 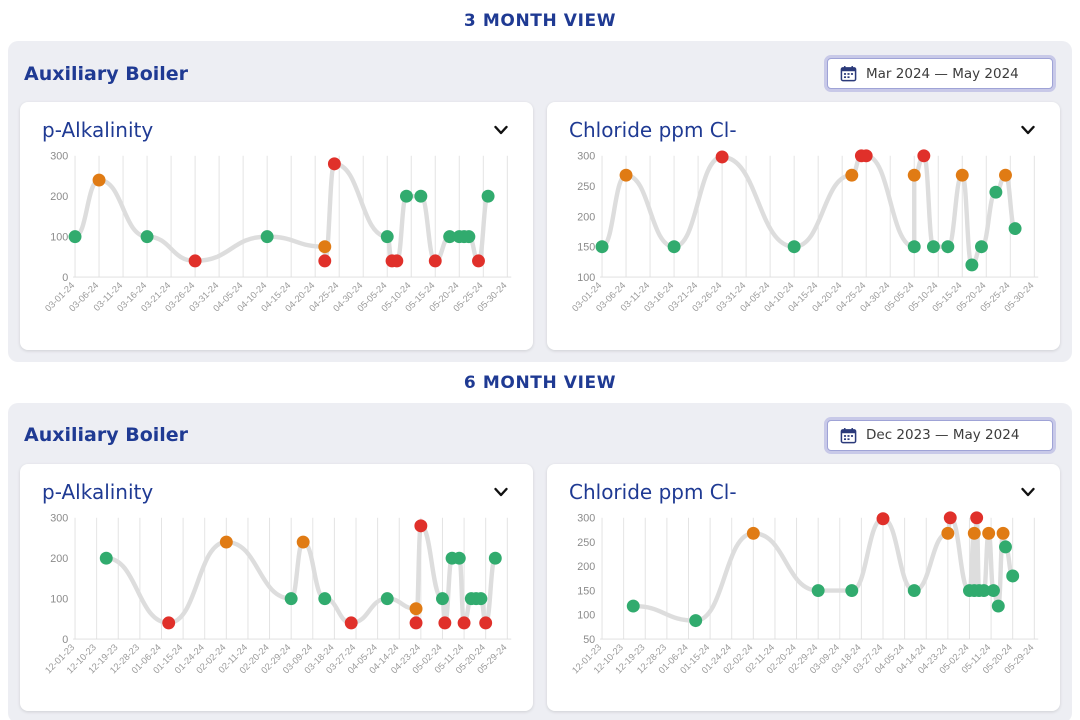 I want to click on section-heading-6-month: 6 MONTH VIEW, so click(x=540, y=382).